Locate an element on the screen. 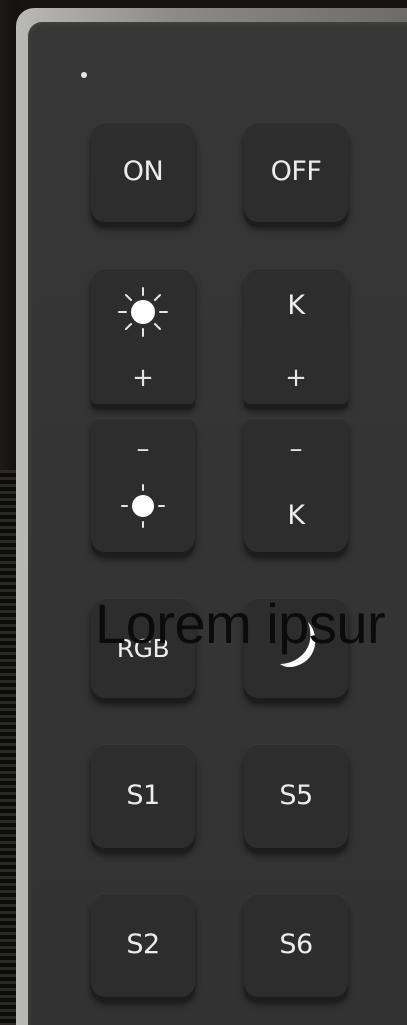 This screenshot has height=1025, width=407. overlay-caption: Lorem ipsur is located at coordinates (240, 623).